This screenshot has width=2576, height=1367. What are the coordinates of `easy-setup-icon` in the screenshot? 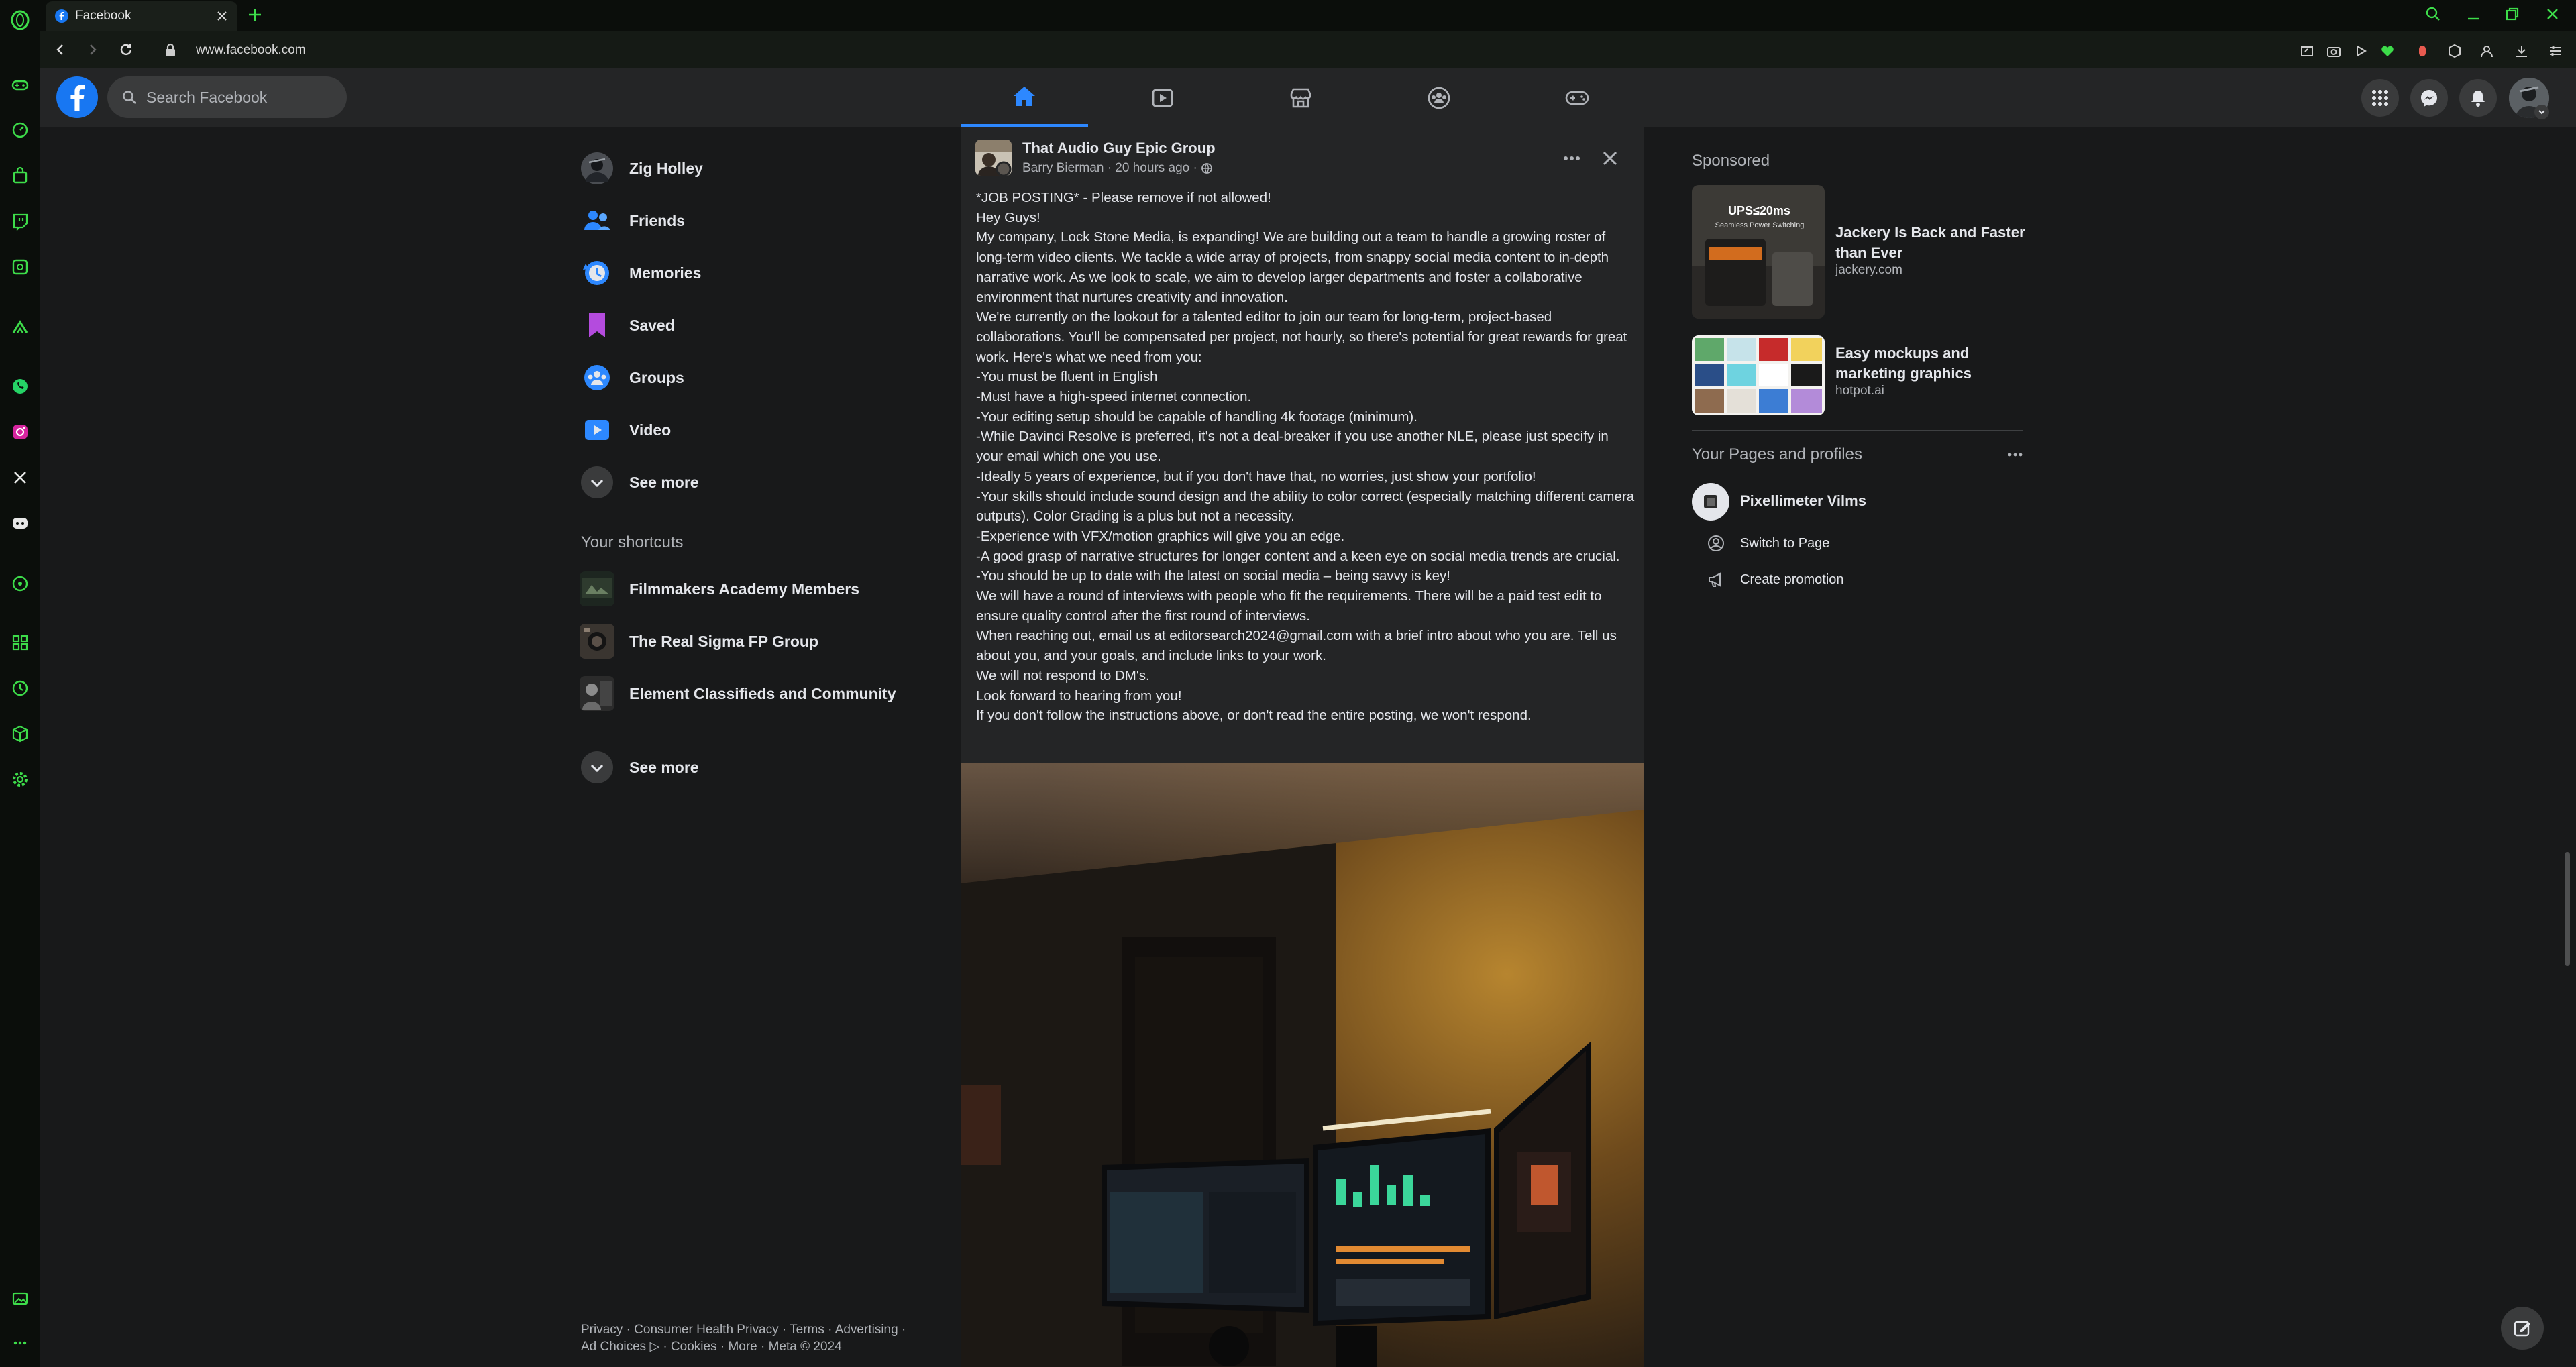 It's located at (2555, 51).